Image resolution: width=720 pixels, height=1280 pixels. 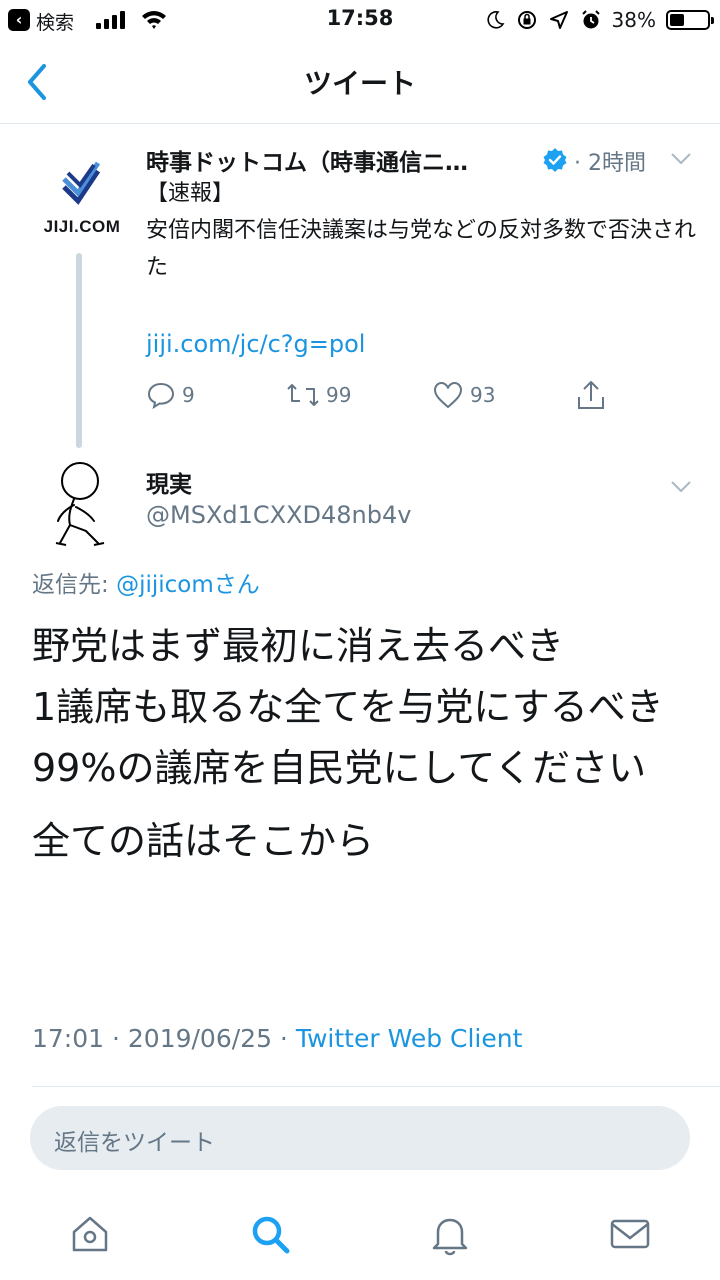 I want to click on reply-tweet-header: 現実 @MSXd1CXXD48nb4v, so click(x=360, y=505).